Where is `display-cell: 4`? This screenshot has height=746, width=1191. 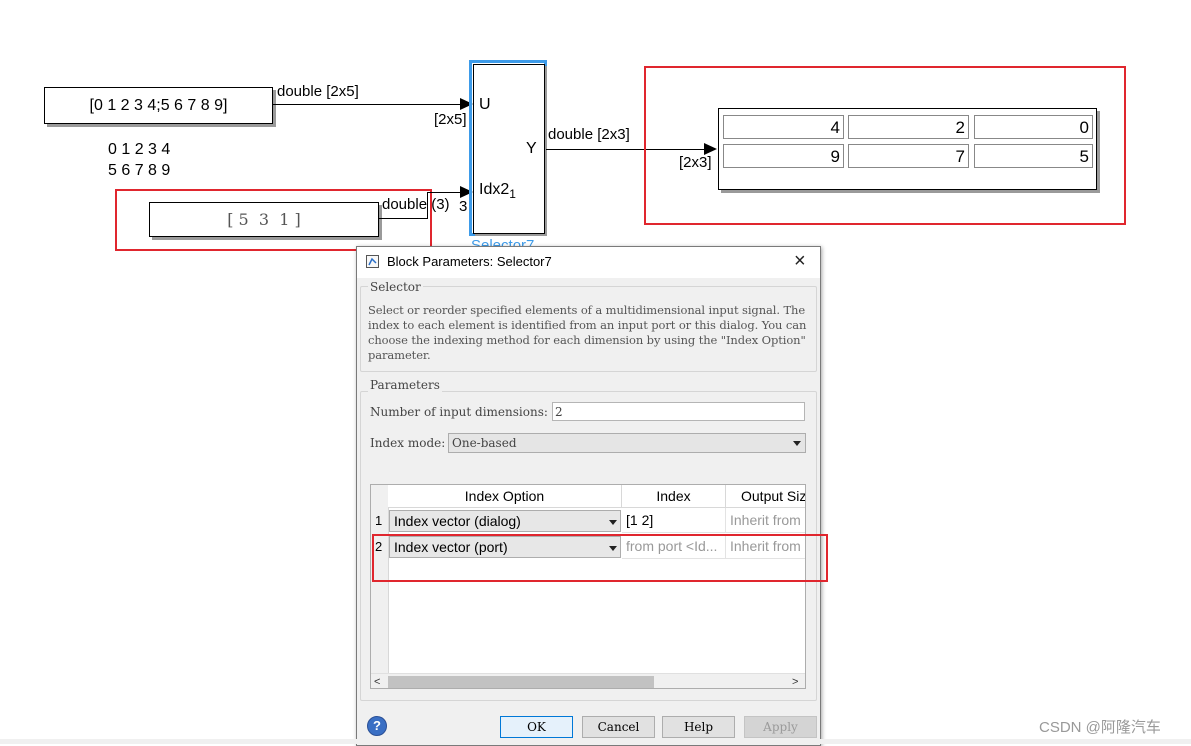
display-cell: 4 is located at coordinates (783, 127).